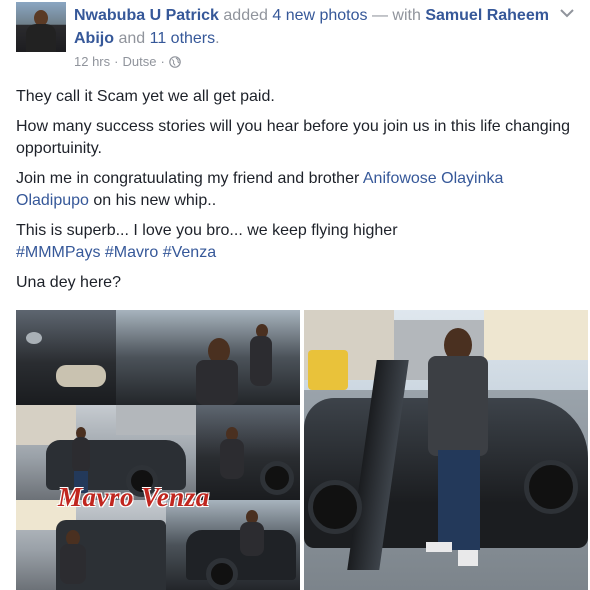 Image resolution: width=590 pixels, height=590 pixels. I want to click on collage-tile-front, so click(248, 452).